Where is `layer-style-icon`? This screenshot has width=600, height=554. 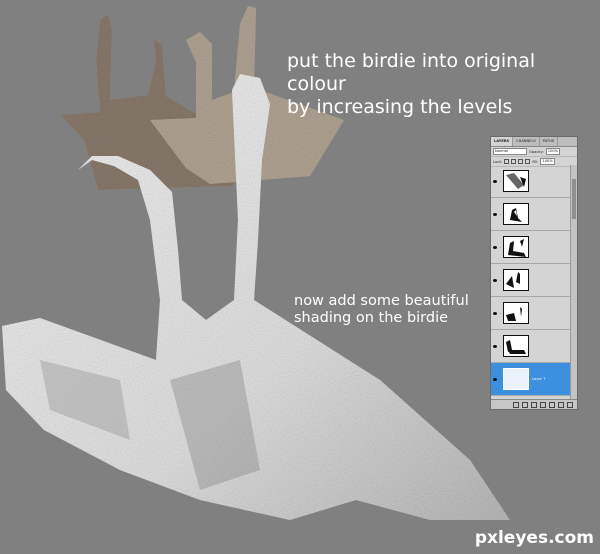 layer-style-icon is located at coordinates (525, 404).